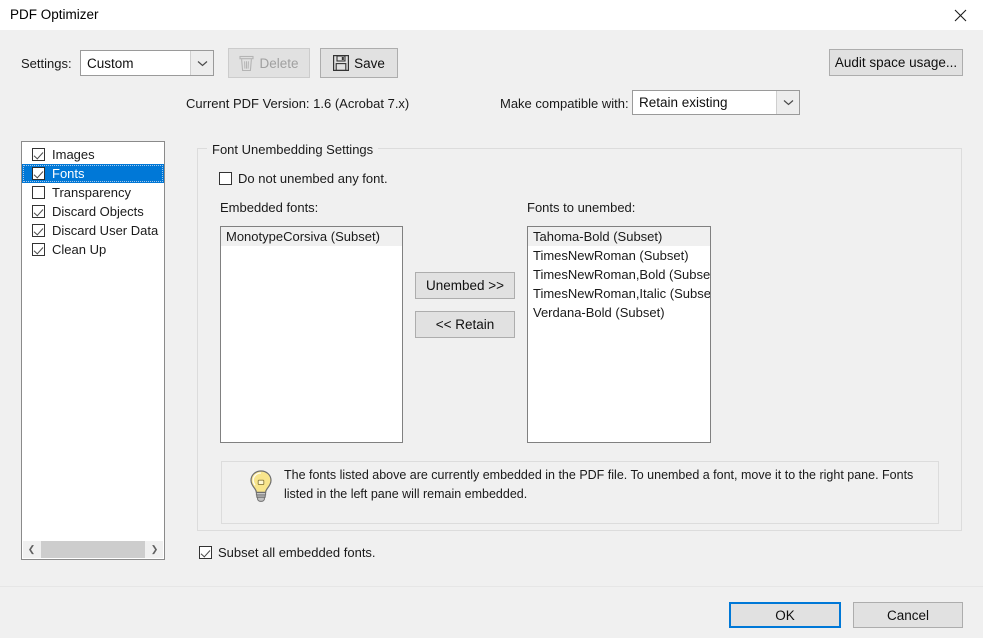 The width and height of the screenshot is (983, 638). What do you see at coordinates (581, 207) in the screenshot?
I see `fonts-to-unembed-label: Fonts to unembed:` at bounding box center [581, 207].